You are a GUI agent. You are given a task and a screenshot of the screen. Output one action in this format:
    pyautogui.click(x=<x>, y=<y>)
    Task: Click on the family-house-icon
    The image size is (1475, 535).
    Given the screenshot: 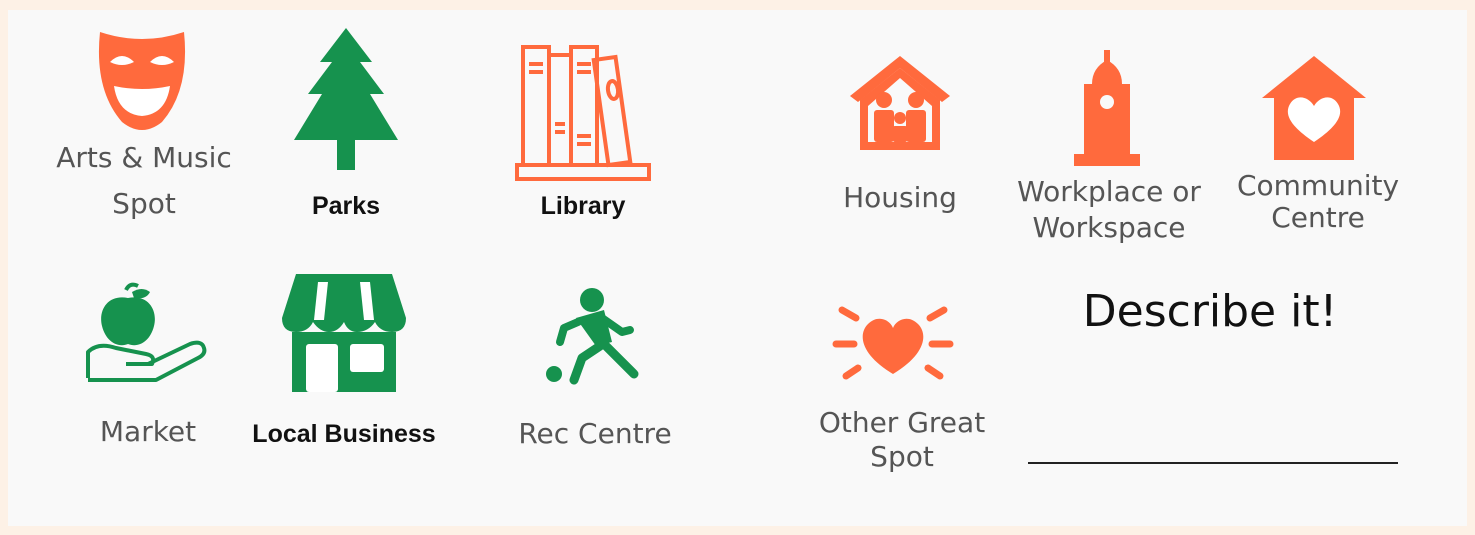 What is the action you would take?
    pyautogui.click(x=900, y=103)
    